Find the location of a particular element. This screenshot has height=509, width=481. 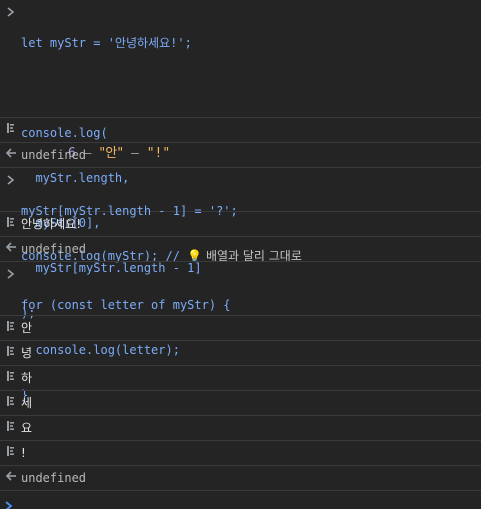

log-output: 하 is located at coordinates (27, 378).